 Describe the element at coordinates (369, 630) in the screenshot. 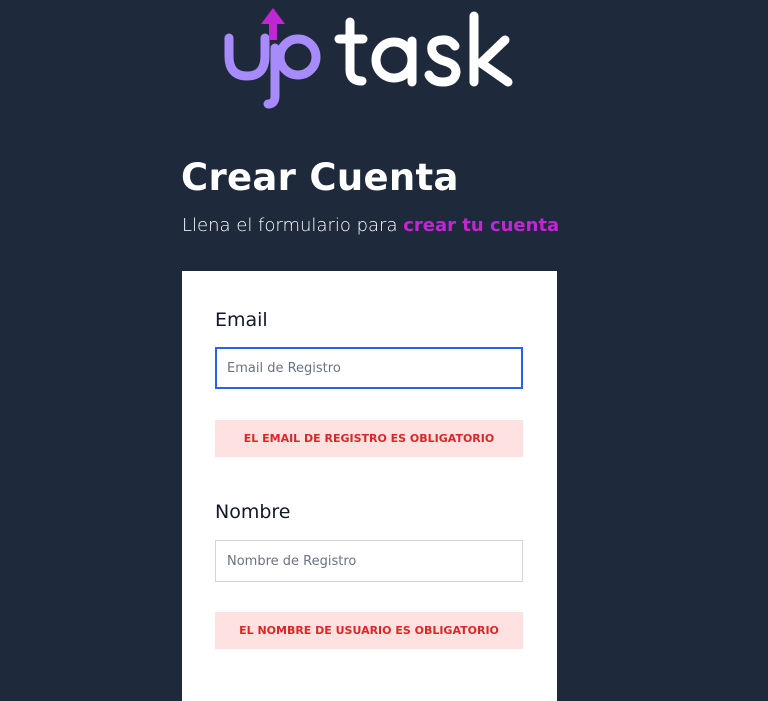

I see `nombre-error-alert: EL NOMBRE DE USUARIO ES OBLIGATORIO` at that location.